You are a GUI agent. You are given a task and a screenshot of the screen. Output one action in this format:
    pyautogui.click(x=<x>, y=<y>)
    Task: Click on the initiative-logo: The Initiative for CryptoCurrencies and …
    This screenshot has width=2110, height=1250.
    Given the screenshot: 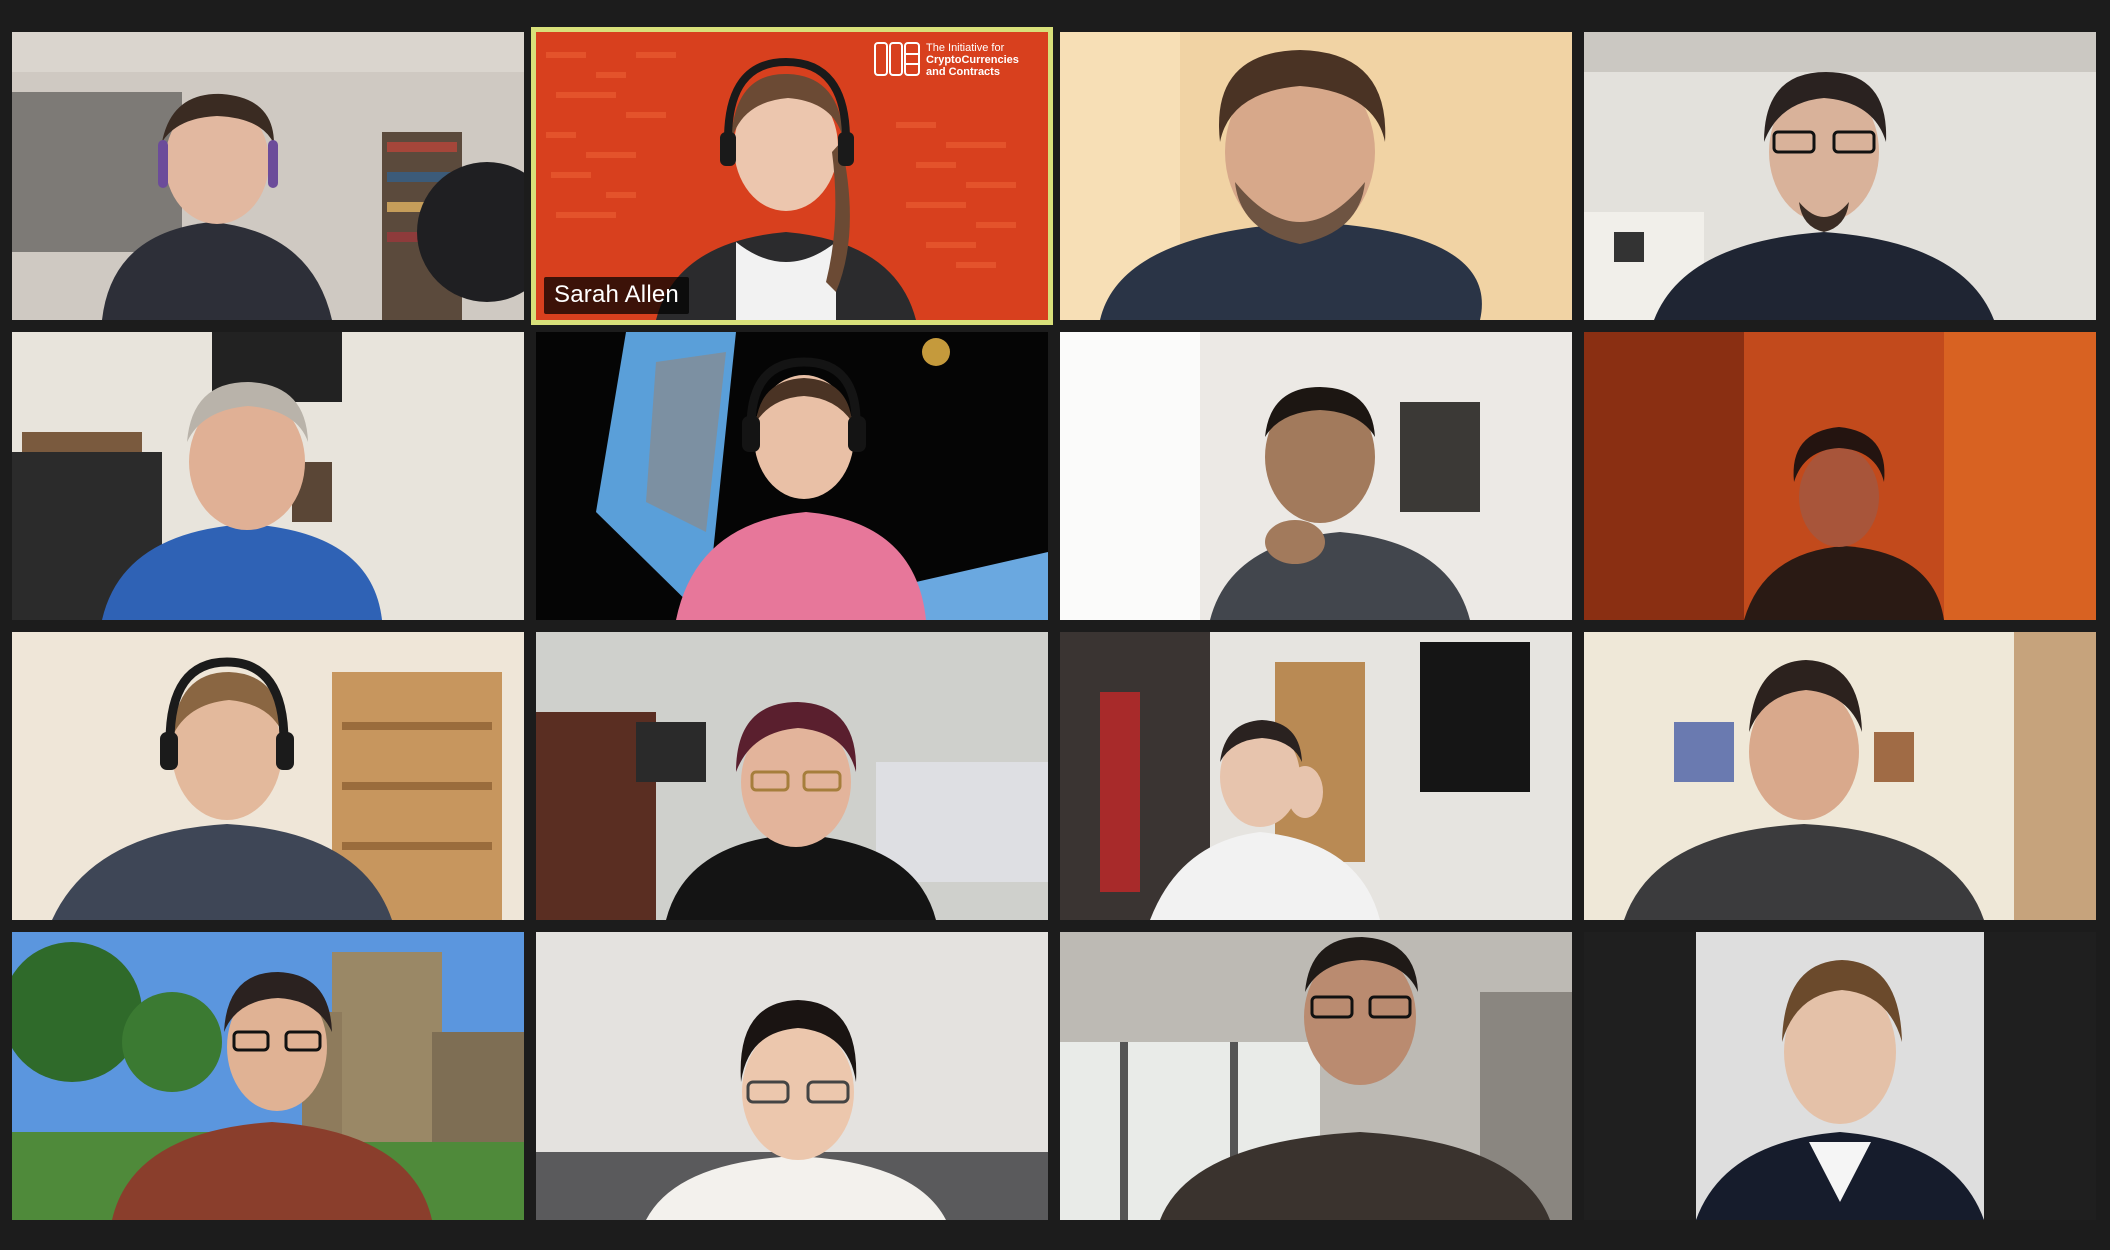 What is the action you would take?
    pyautogui.click(x=954, y=60)
    